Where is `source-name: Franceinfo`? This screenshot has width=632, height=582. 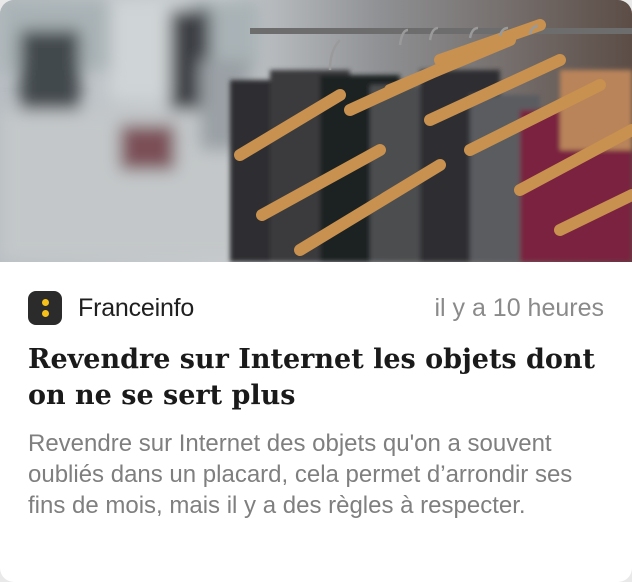 source-name: Franceinfo is located at coordinates (136, 308).